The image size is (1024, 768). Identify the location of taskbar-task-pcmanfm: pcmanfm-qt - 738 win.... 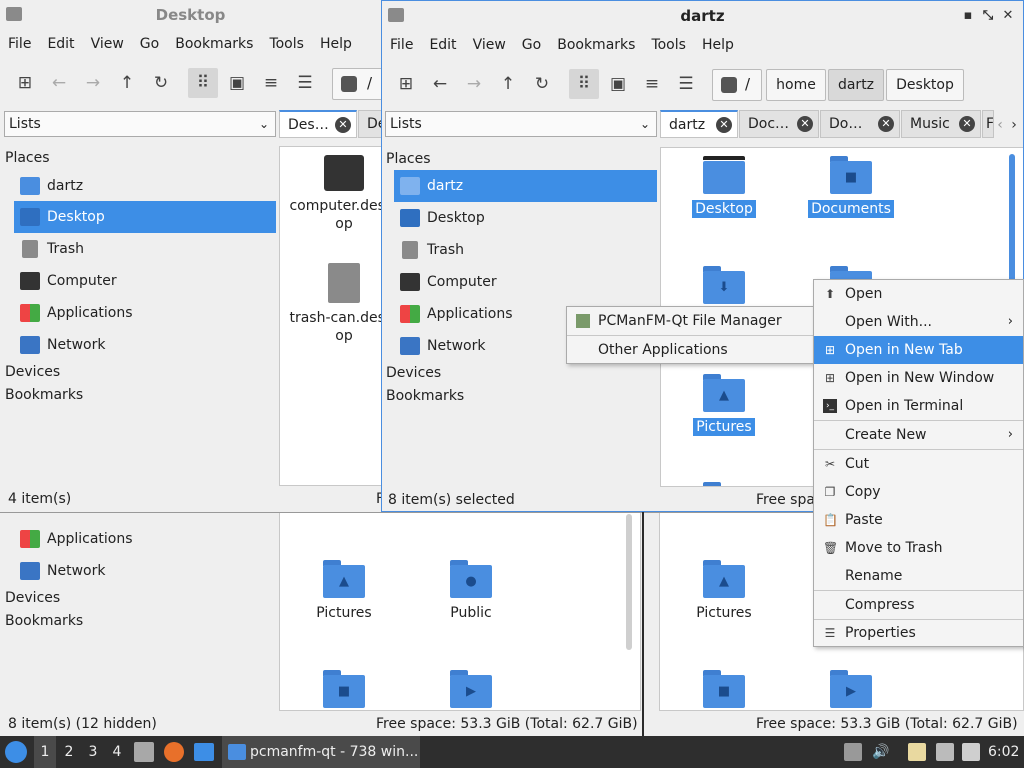
(321, 752).